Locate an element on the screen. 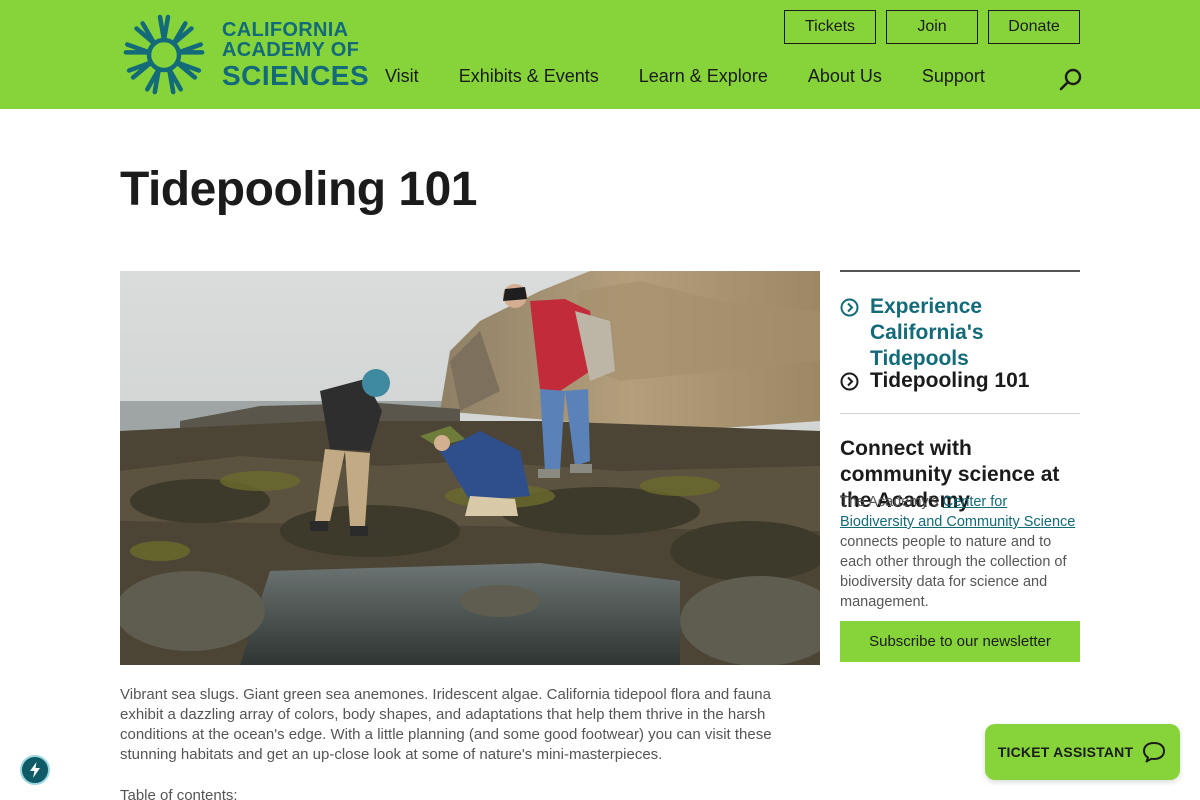  sidebar-link-label: Tidepooling 101 is located at coordinates (950, 380).